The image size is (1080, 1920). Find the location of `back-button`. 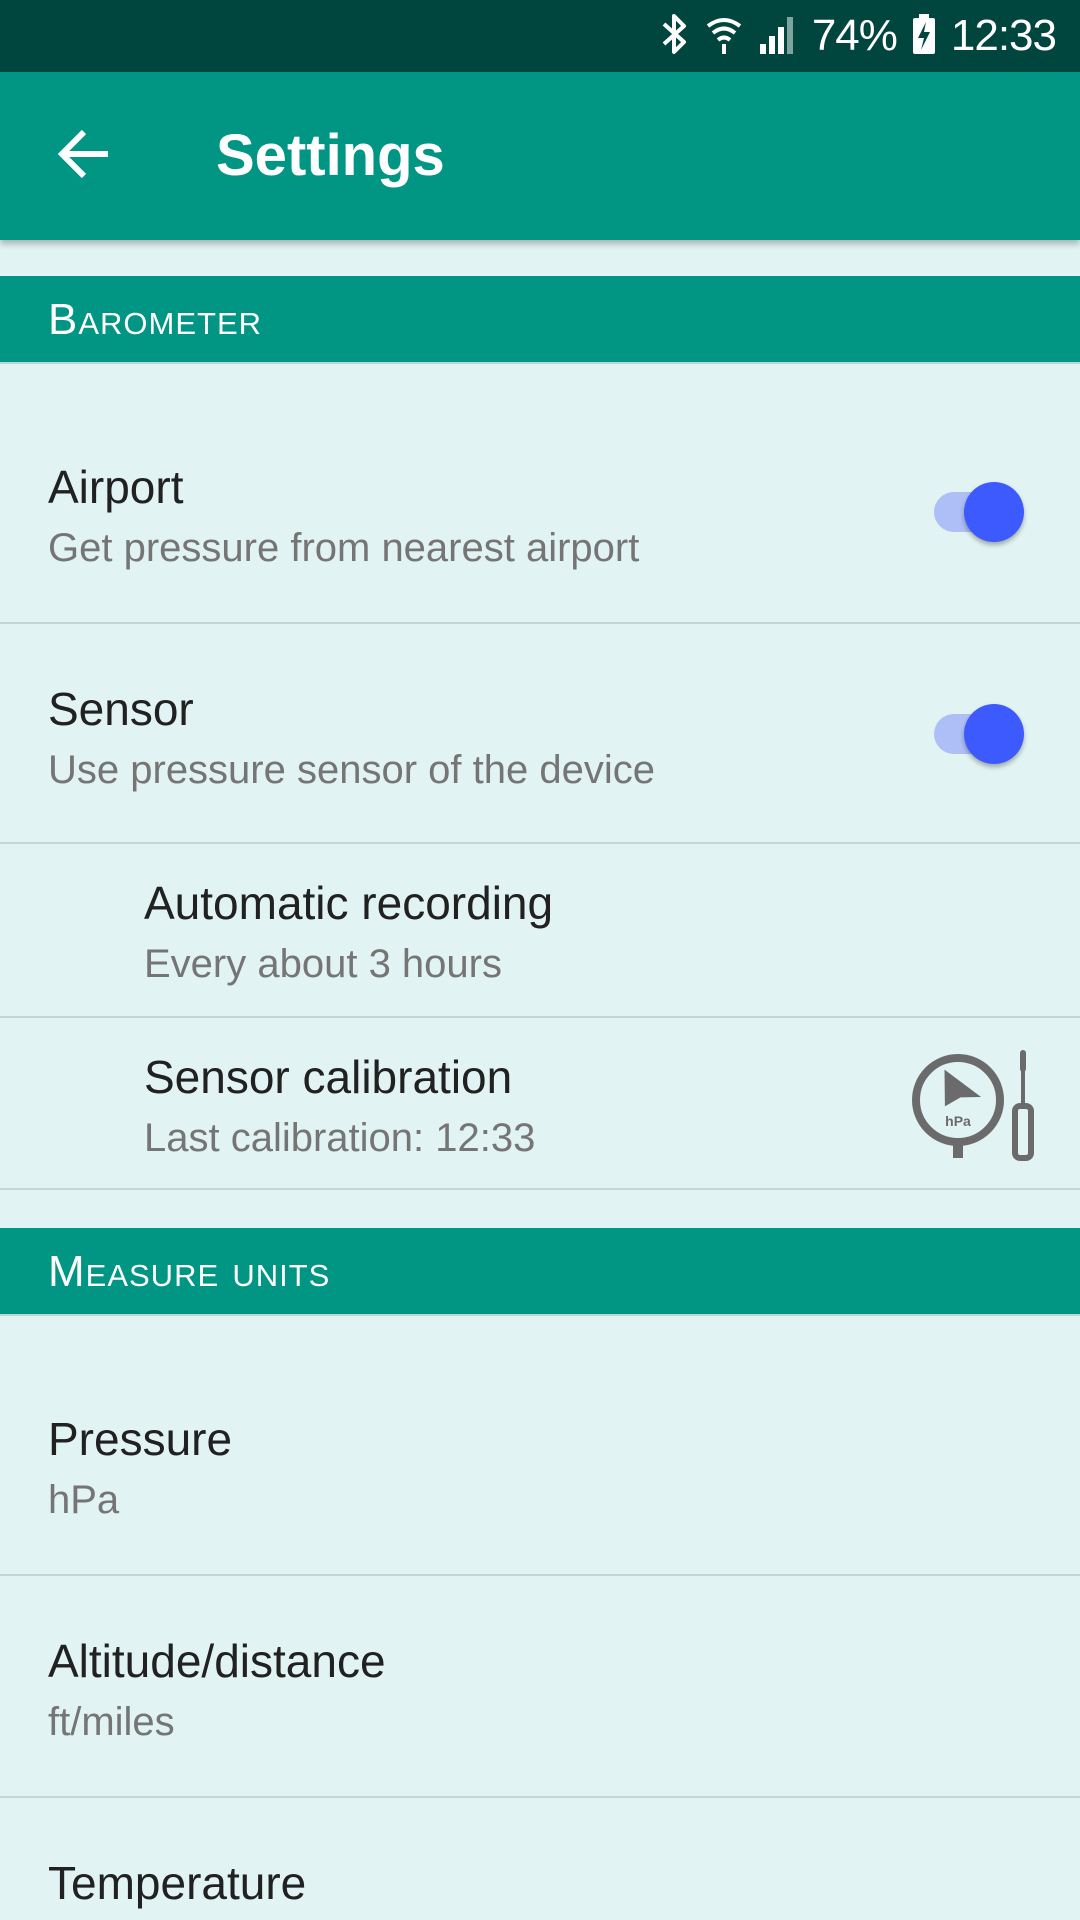

back-button is located at coordinates (84, 156).